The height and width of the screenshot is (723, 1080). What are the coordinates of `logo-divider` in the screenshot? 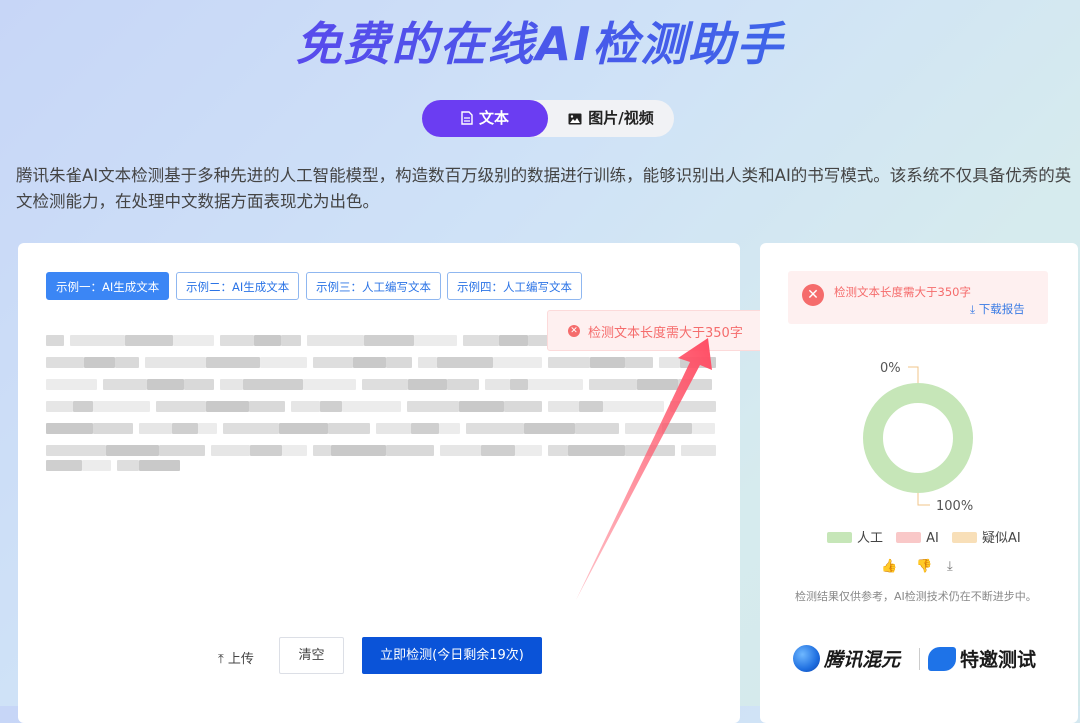 It's located at (919, 659).